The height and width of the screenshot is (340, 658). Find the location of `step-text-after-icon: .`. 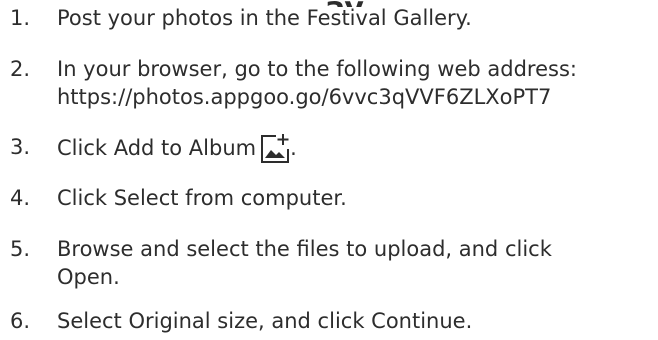

step-text-after-icon: . is located at coordinates (293, 148).